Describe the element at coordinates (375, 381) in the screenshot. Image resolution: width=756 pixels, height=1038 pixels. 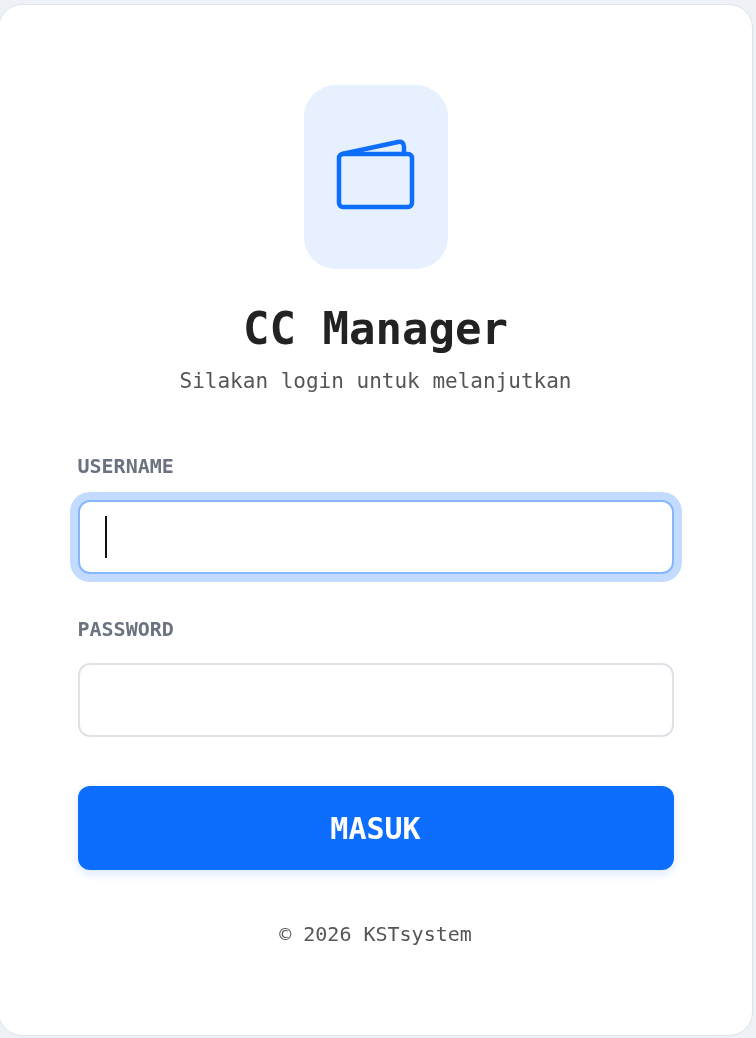
I see `app-subtitle: Silakan login untuk melanjutkan` at that location.